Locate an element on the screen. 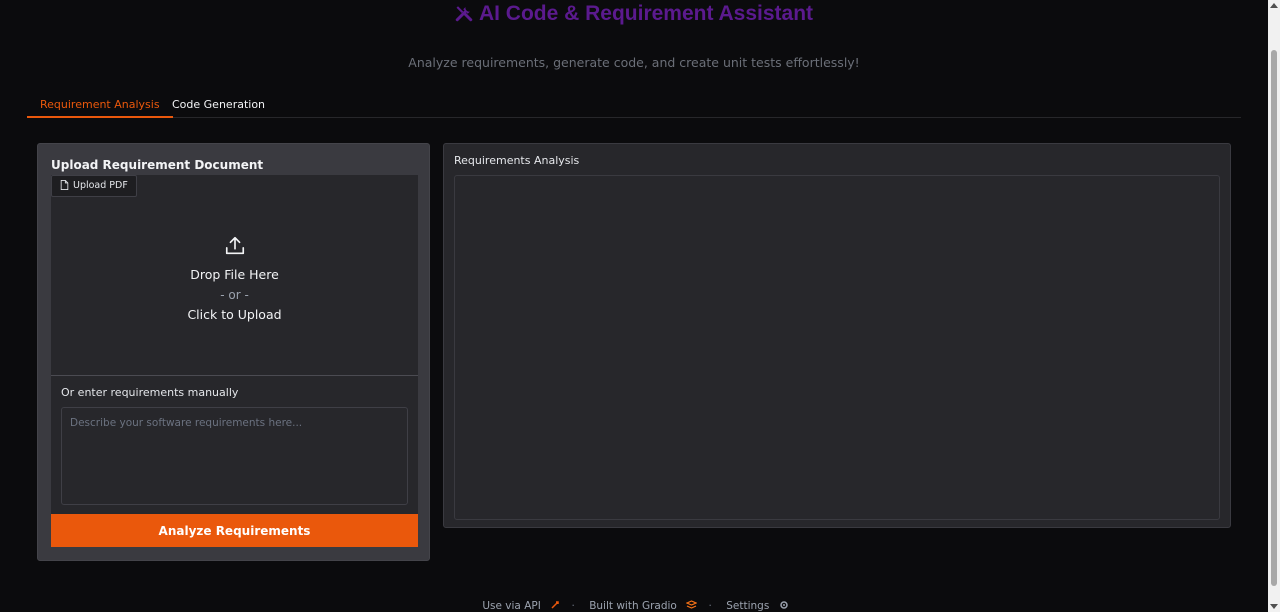 The width and height of the screenshot is (1280, 612). use-via-api-link: Use via API is located at coordinates (521, 606).